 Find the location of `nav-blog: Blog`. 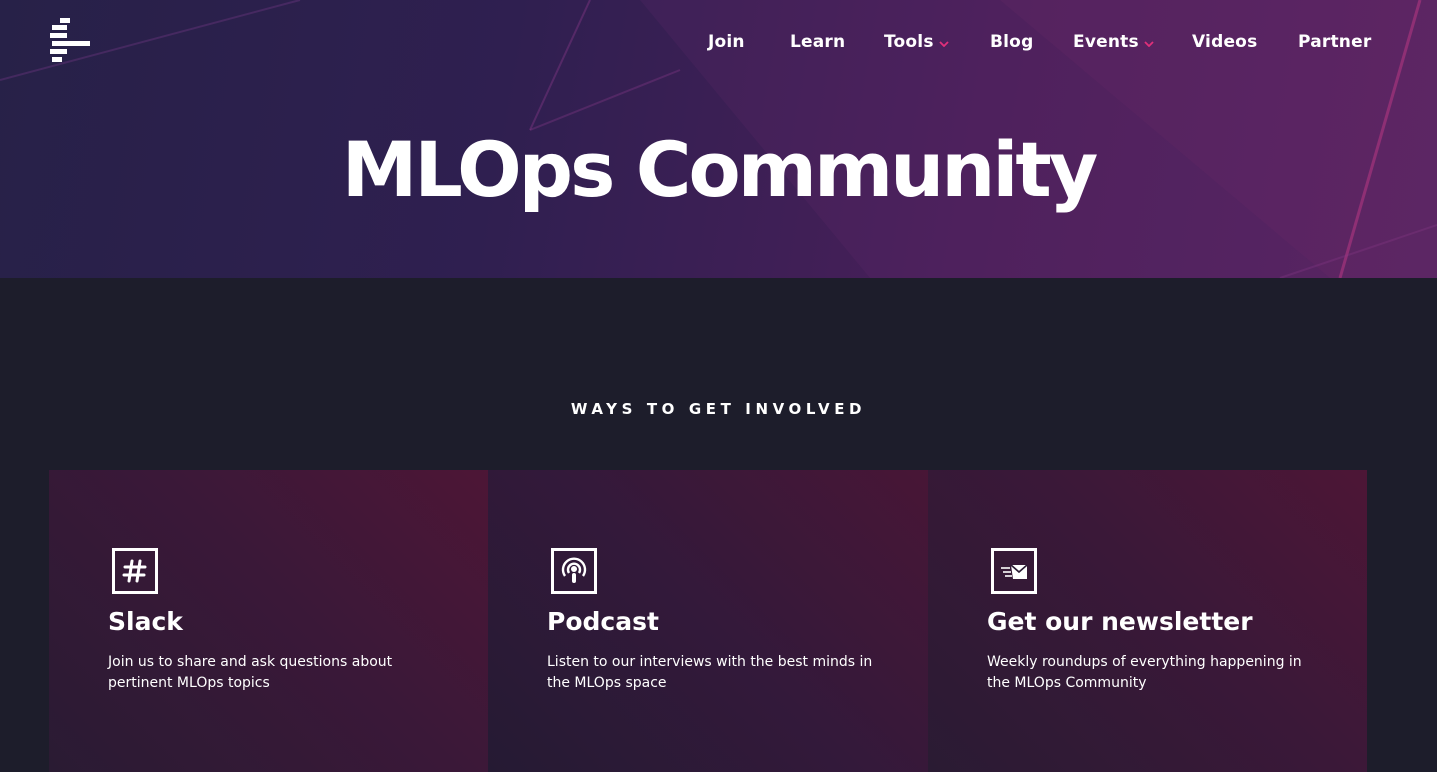

nav-blog: Blog is located at coordinates (1011, 42).